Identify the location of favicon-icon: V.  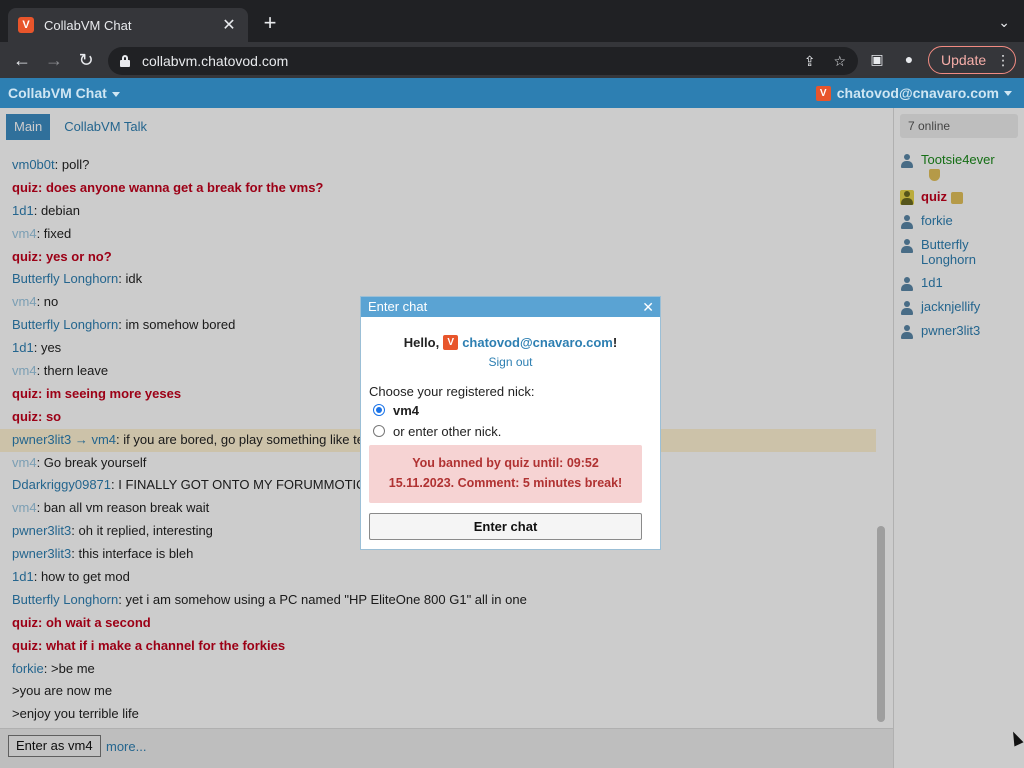
(26, 25).